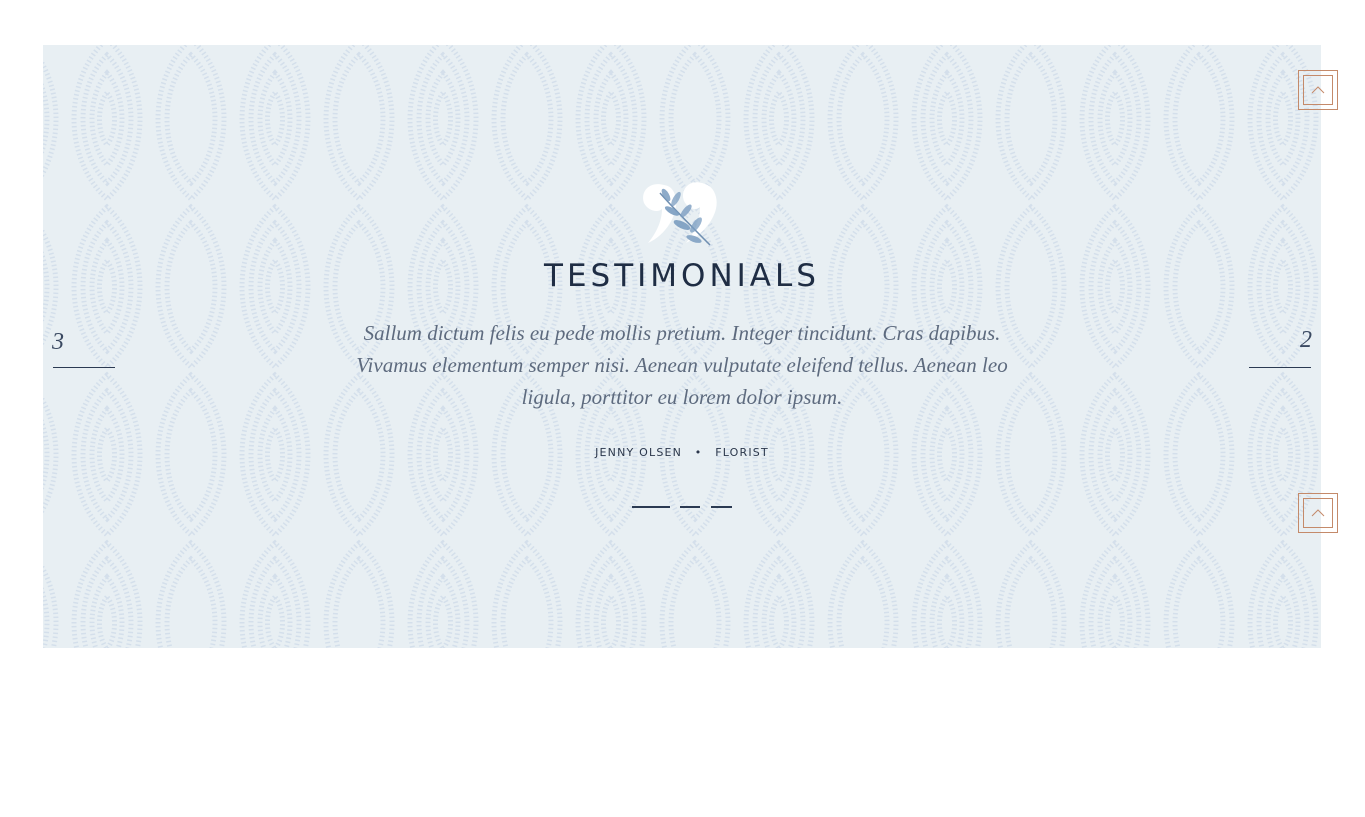 The width and height of the screenshot is (1365, 817). I want to click on quote-leaf-icon, so click(680, 214).